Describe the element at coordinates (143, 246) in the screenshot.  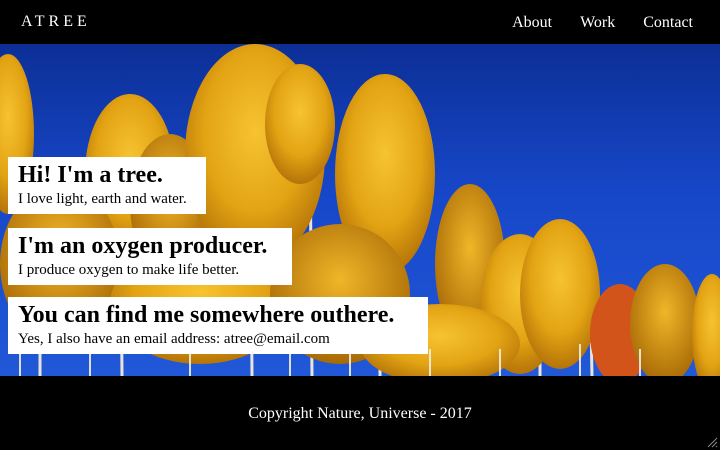
I see `oxygen-heading: I'm an oxygen producer.` at that location.